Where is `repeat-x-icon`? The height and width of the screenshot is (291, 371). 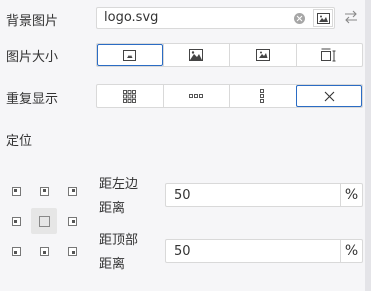
repeat-x-icon is located at coordinates (196, 95).